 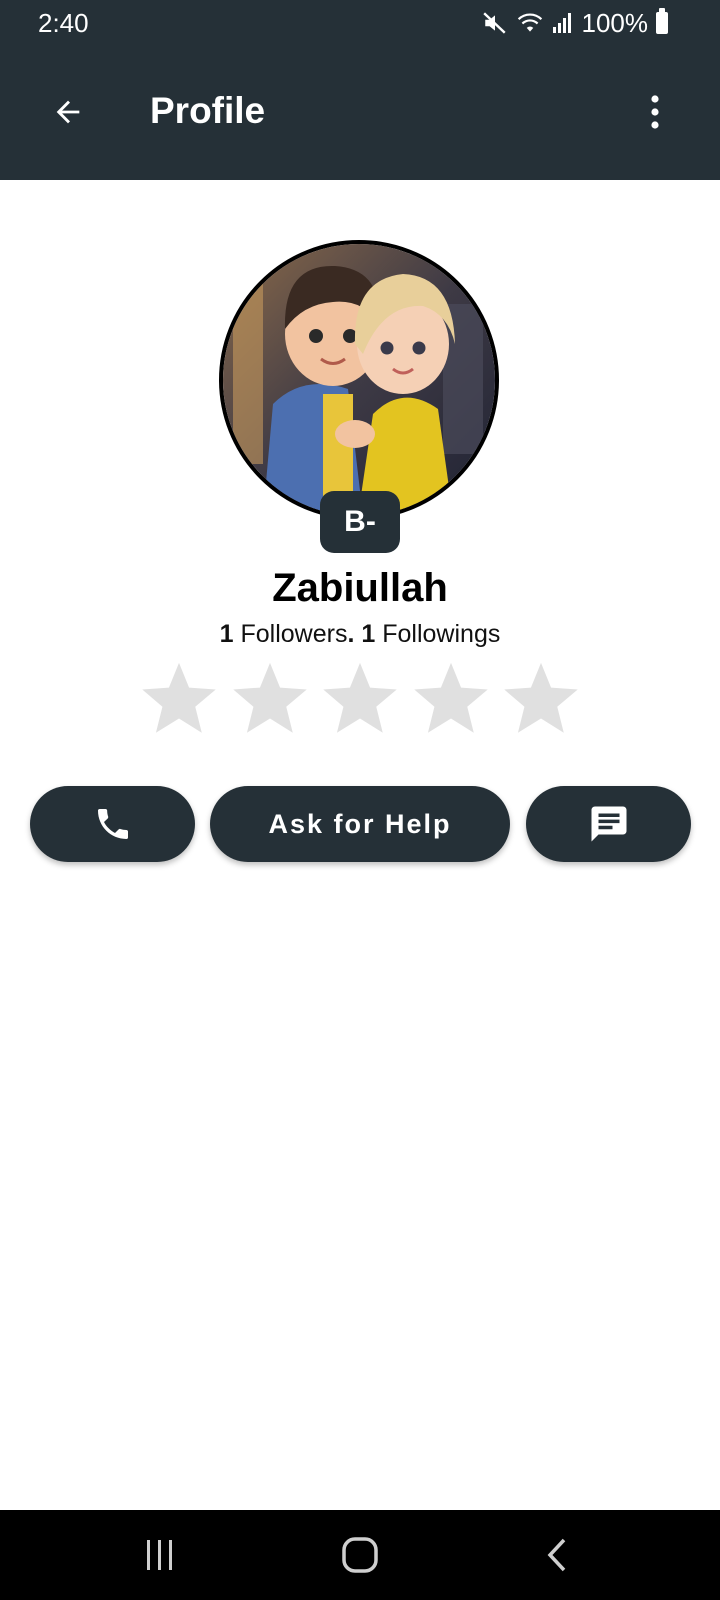 I want to click on system-nav-bar, so click(x=360, y=1555).